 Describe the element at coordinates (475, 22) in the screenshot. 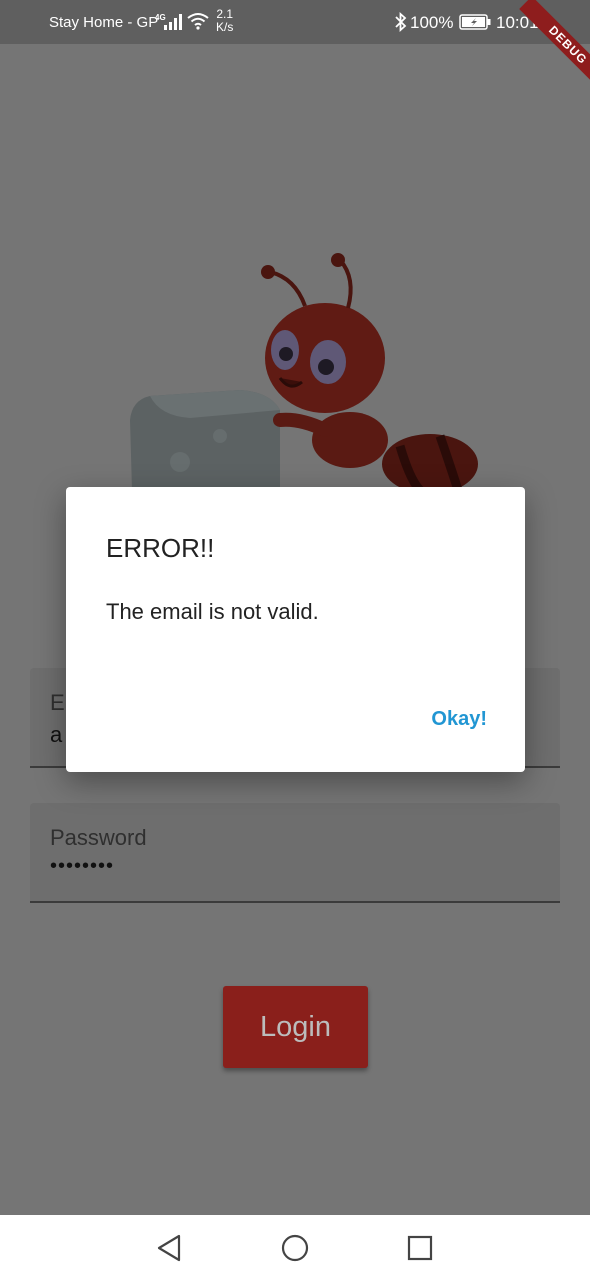

I see `battery-icon` at that location.